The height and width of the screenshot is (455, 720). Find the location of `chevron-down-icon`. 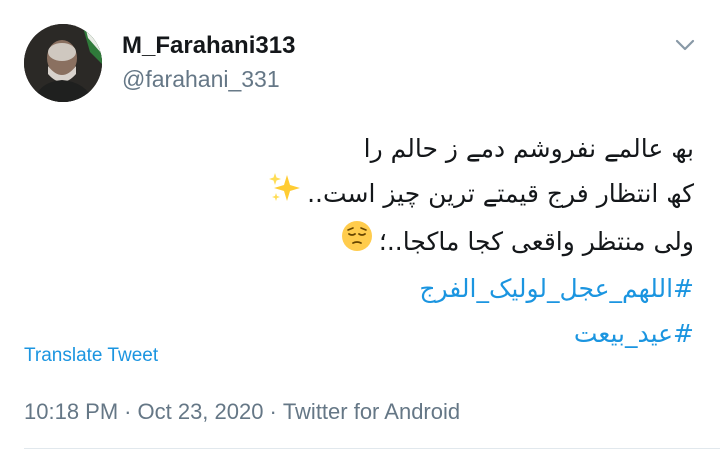

chevron-down-icon is located at coordinates (685, 45).